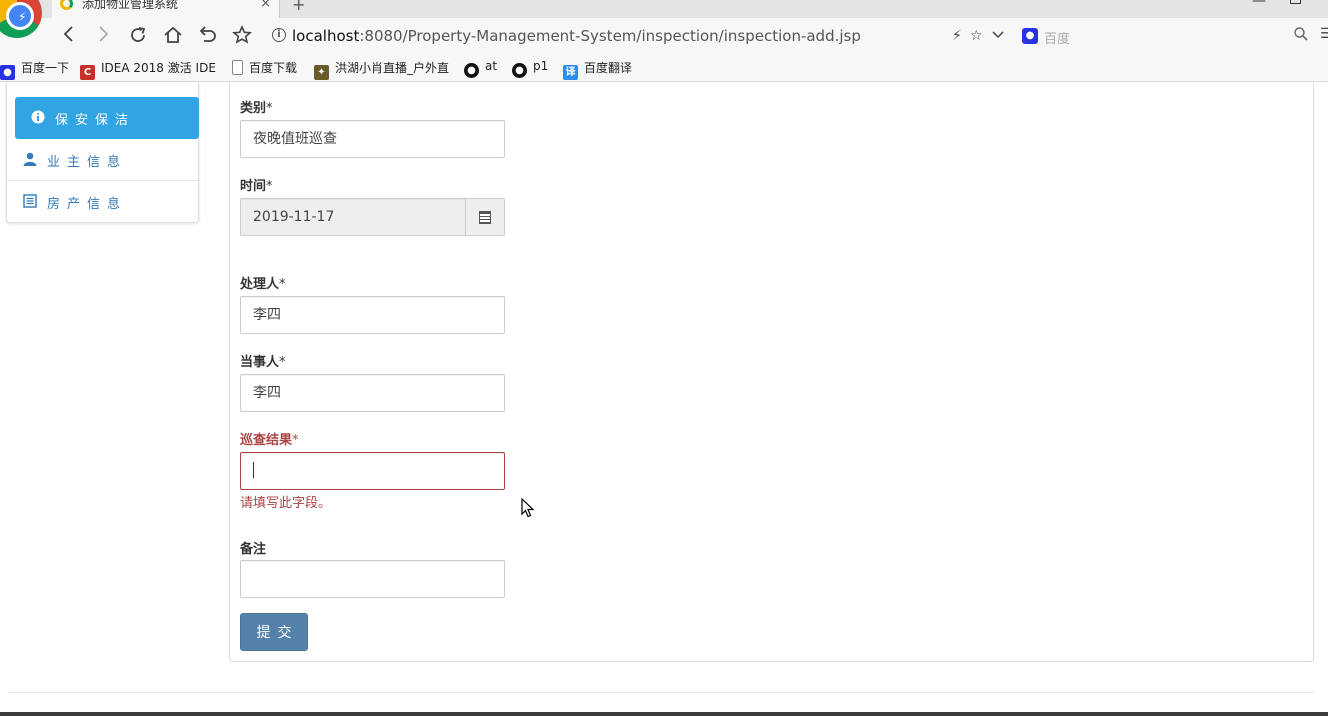 The width and height of the screenshot is (1328, 716). Describe the element at coordinates (87, 204) in the screenshot. I see `sidebar-item-label: 房产信息` at that location.